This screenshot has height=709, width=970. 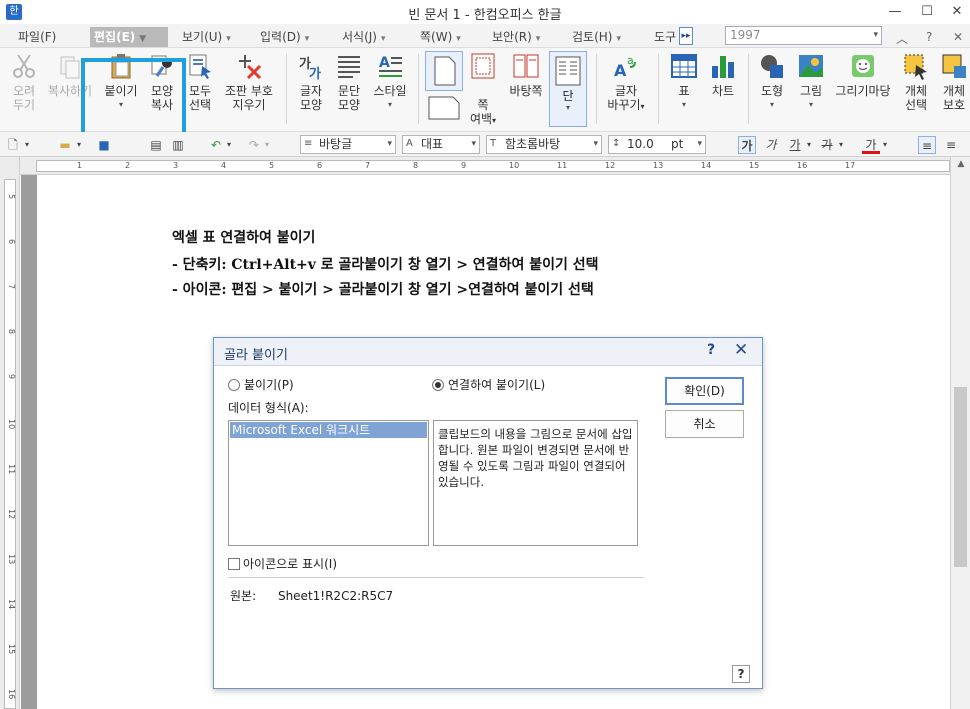 What do you see at coordinates (261, 384) in the screenshot?
I see `paste-radio: 붙이기(P)` at bounding box center [261, 384].